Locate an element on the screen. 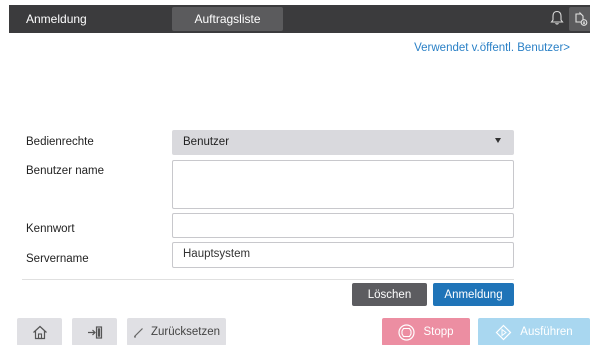 The image size is (590, 345). eraser-icon is located at coordinates (138, 332).